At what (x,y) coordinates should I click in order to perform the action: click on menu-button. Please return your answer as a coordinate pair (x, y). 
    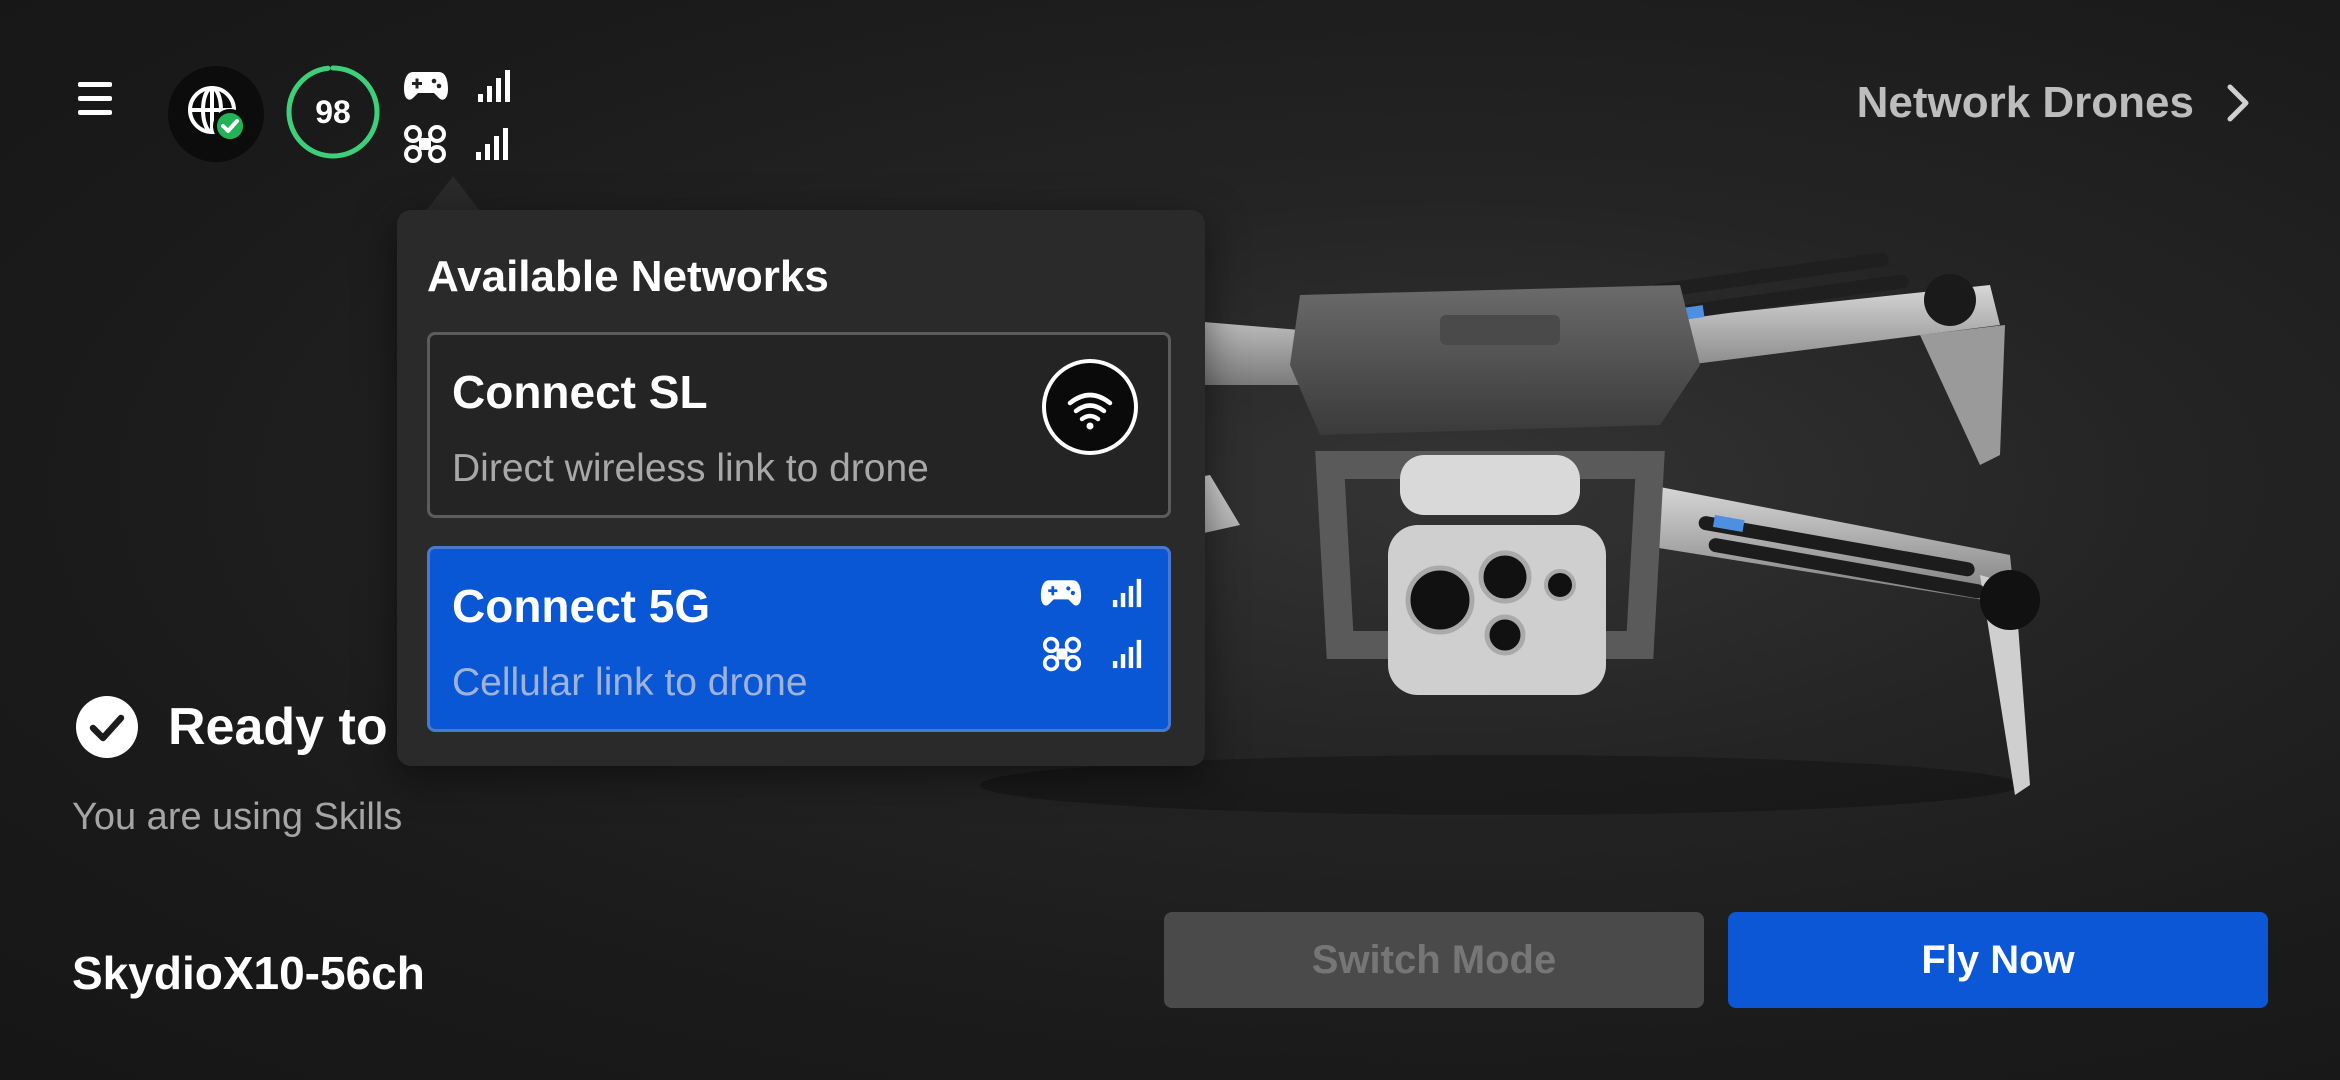
    Looking at the image, I should click on (90, 98).